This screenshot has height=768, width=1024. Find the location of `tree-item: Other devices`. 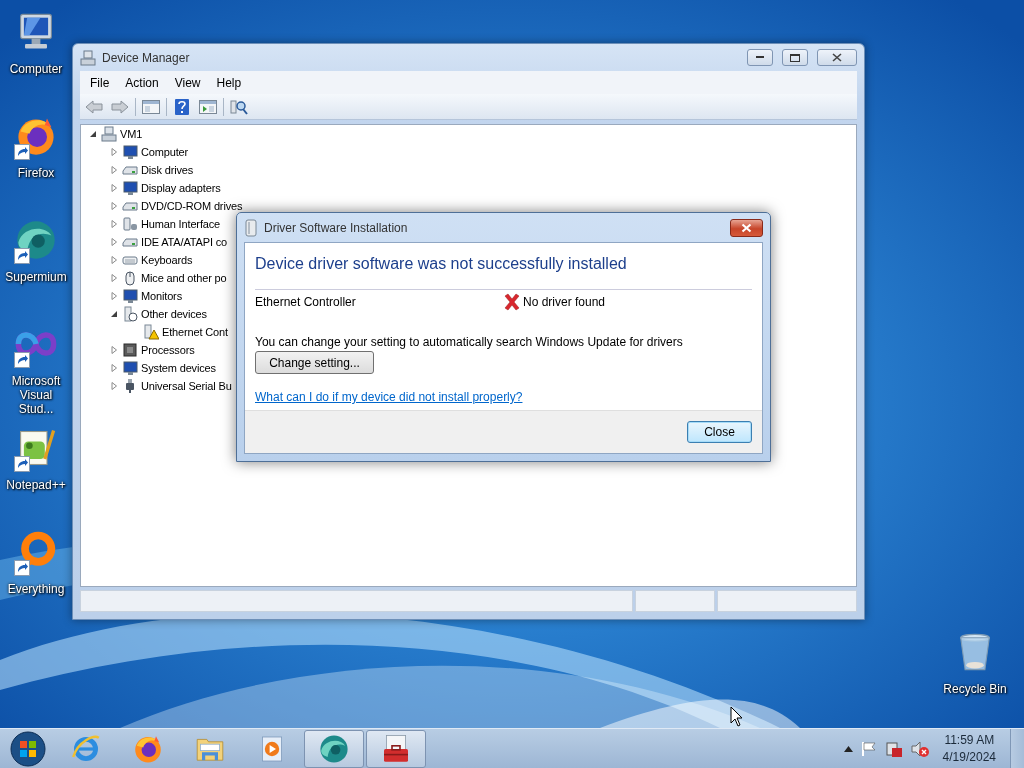

tree-item: Other devices is located at coordinates (174, 314).